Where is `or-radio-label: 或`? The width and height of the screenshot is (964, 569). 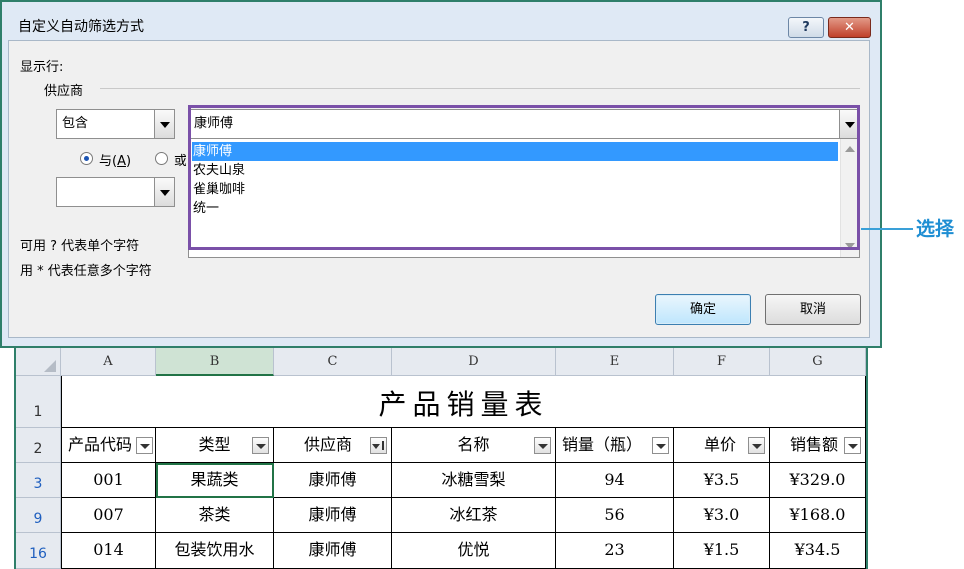 or-radio-label: 或 is located at coordinates (180, 161).